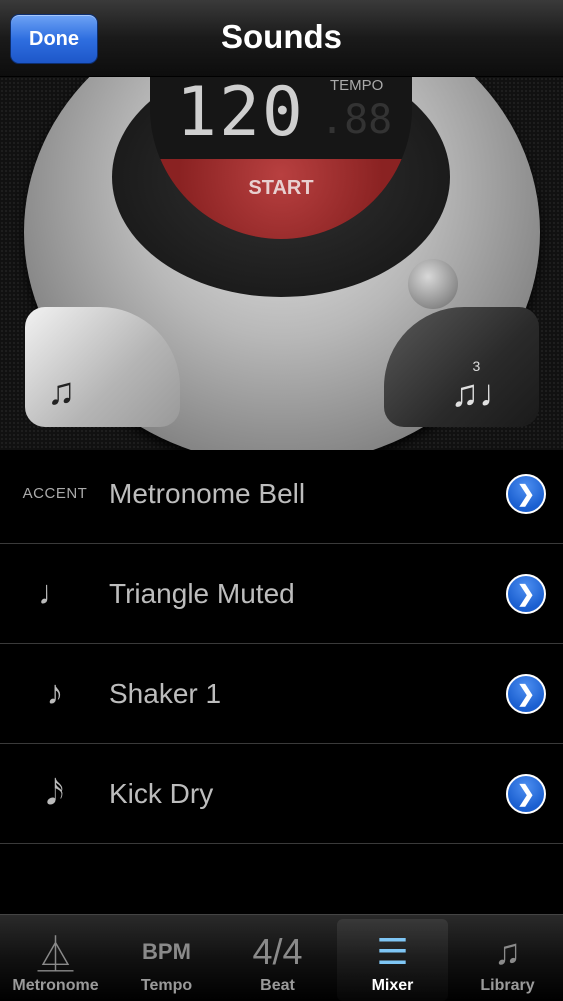  What do you see at coordinates (484, 394) in the screenshot?
I see `triplet-glyph: ♫♩` at bounding box center [484, 394].